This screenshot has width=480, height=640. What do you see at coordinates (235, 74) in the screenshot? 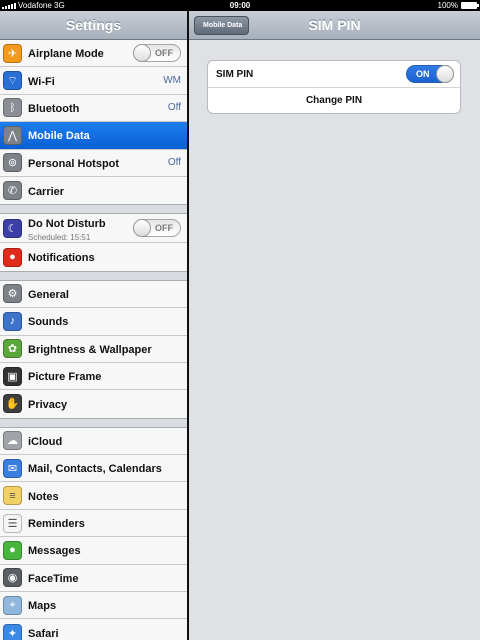
I see `sim-pin-label: SIM PIN` at bounding box center [235, 74].